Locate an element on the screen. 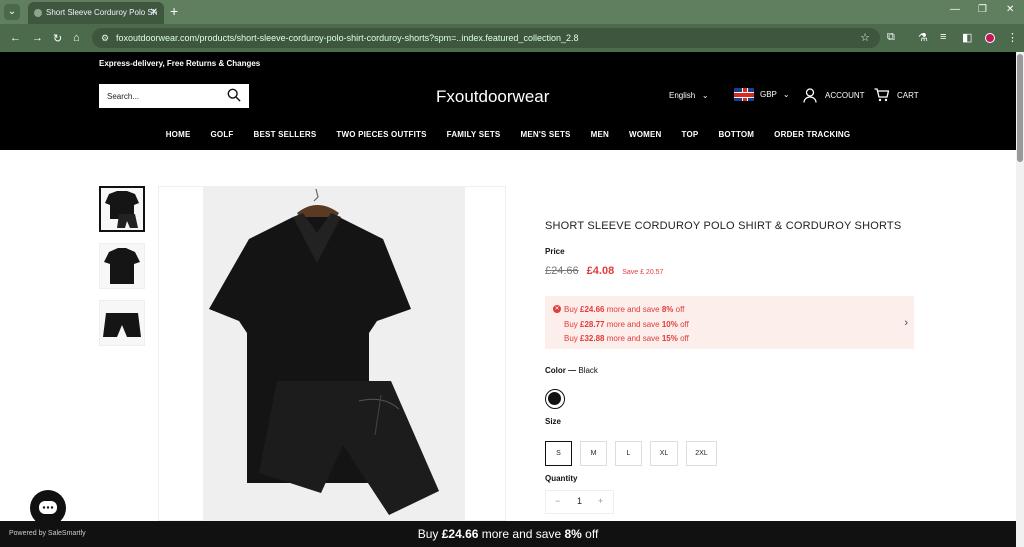 Image resolution: width=1024 pixels, height=547 pixels. window-close-icon: ✕ is located at coordinates (1010, 9).